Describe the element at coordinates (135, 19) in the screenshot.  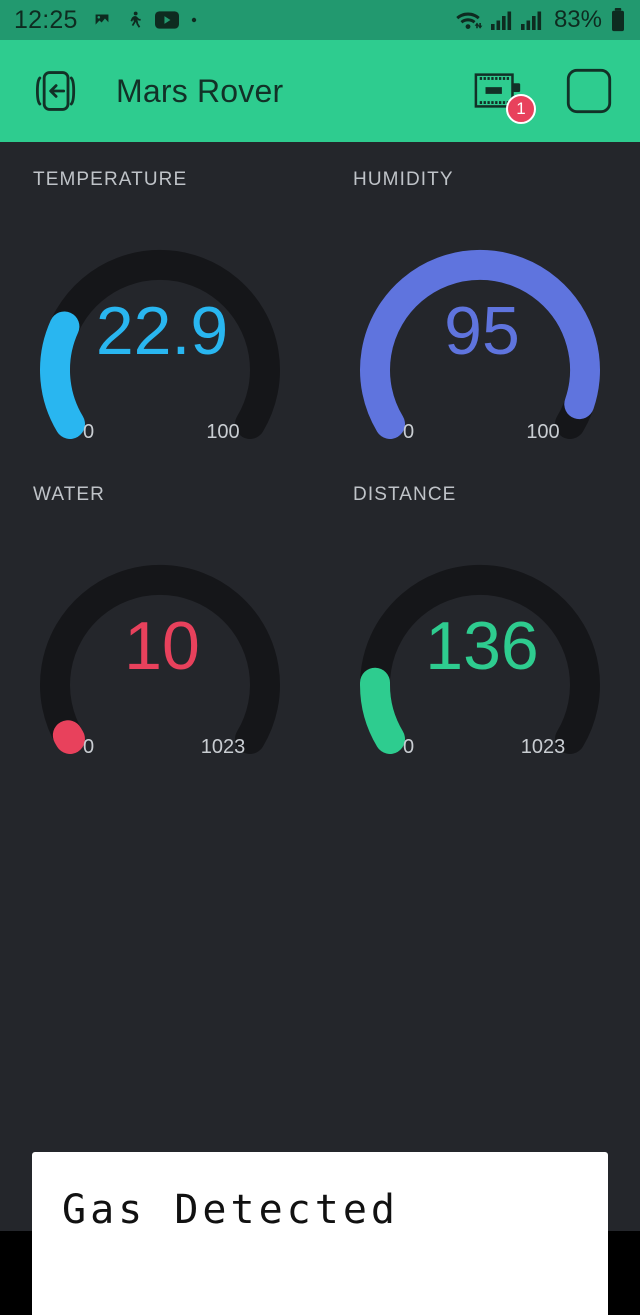
I see `person-running-icon` at that location.